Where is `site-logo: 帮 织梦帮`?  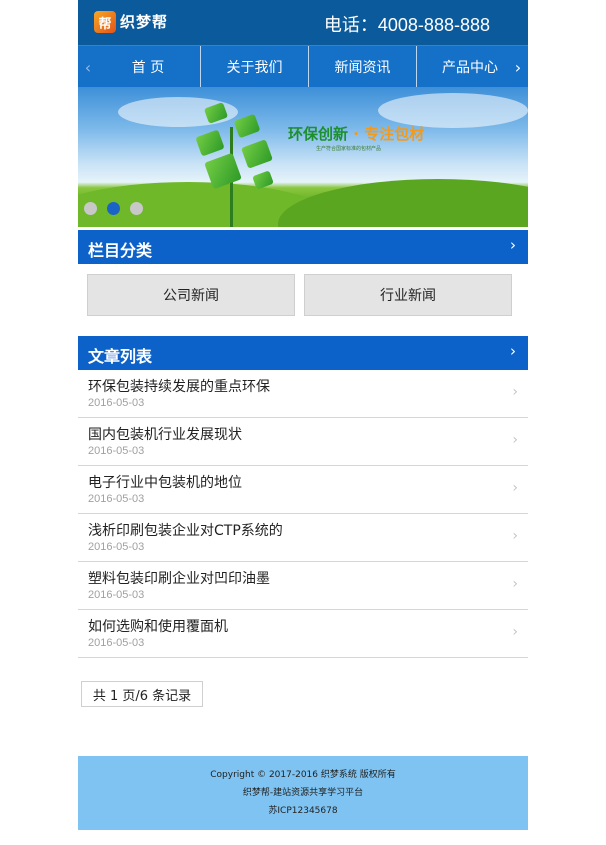 site-logo: 帮 织梦帮 is located at coordinates (131, 22).